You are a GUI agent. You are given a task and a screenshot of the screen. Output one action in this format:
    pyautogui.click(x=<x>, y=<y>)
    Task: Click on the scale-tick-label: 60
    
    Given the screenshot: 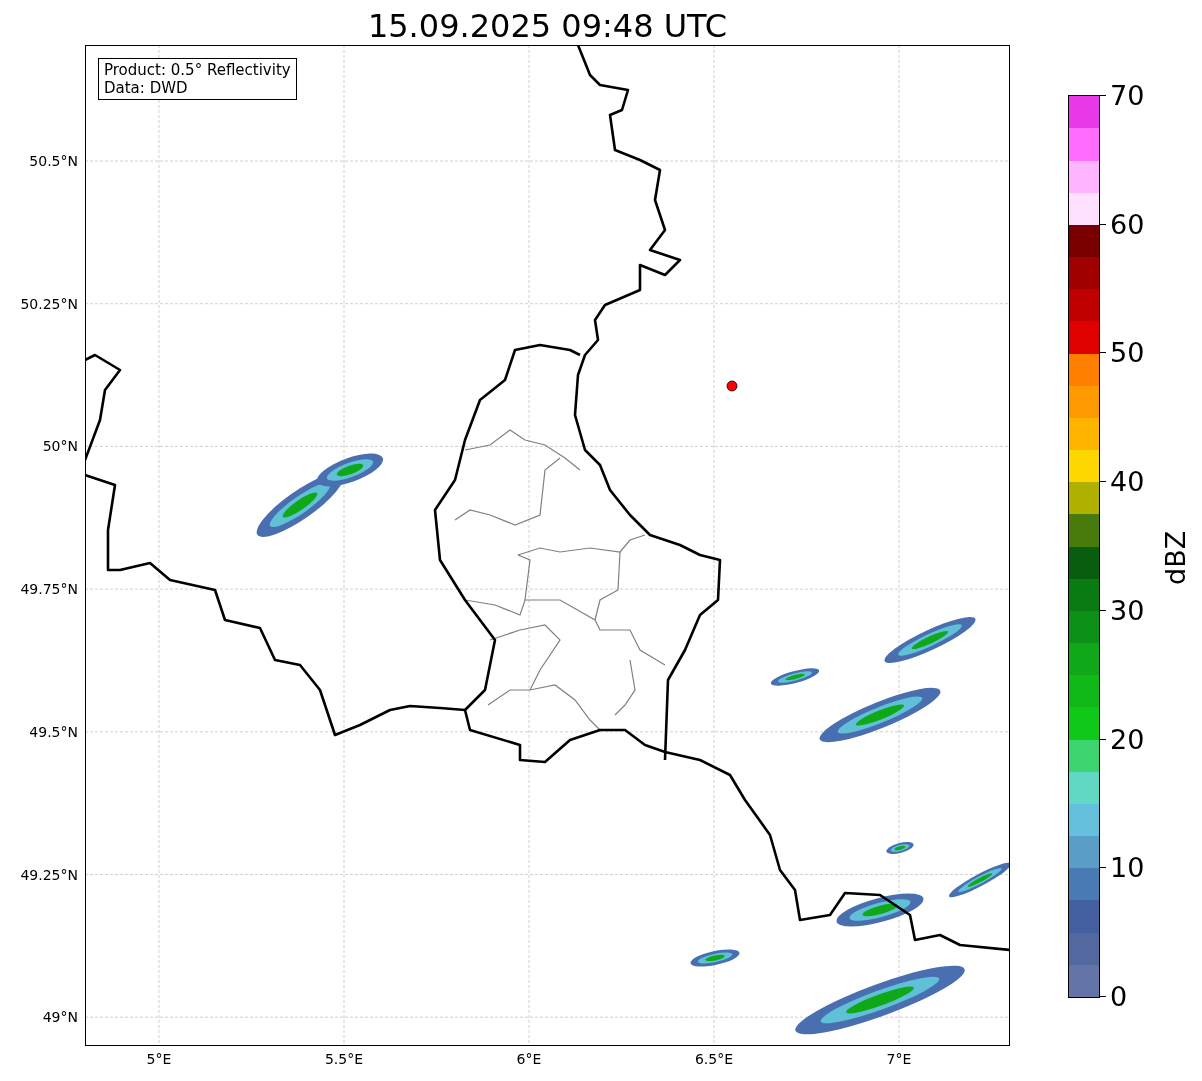 What is the action you would take?
    pyautogui.click(x=1122, y=224)
    